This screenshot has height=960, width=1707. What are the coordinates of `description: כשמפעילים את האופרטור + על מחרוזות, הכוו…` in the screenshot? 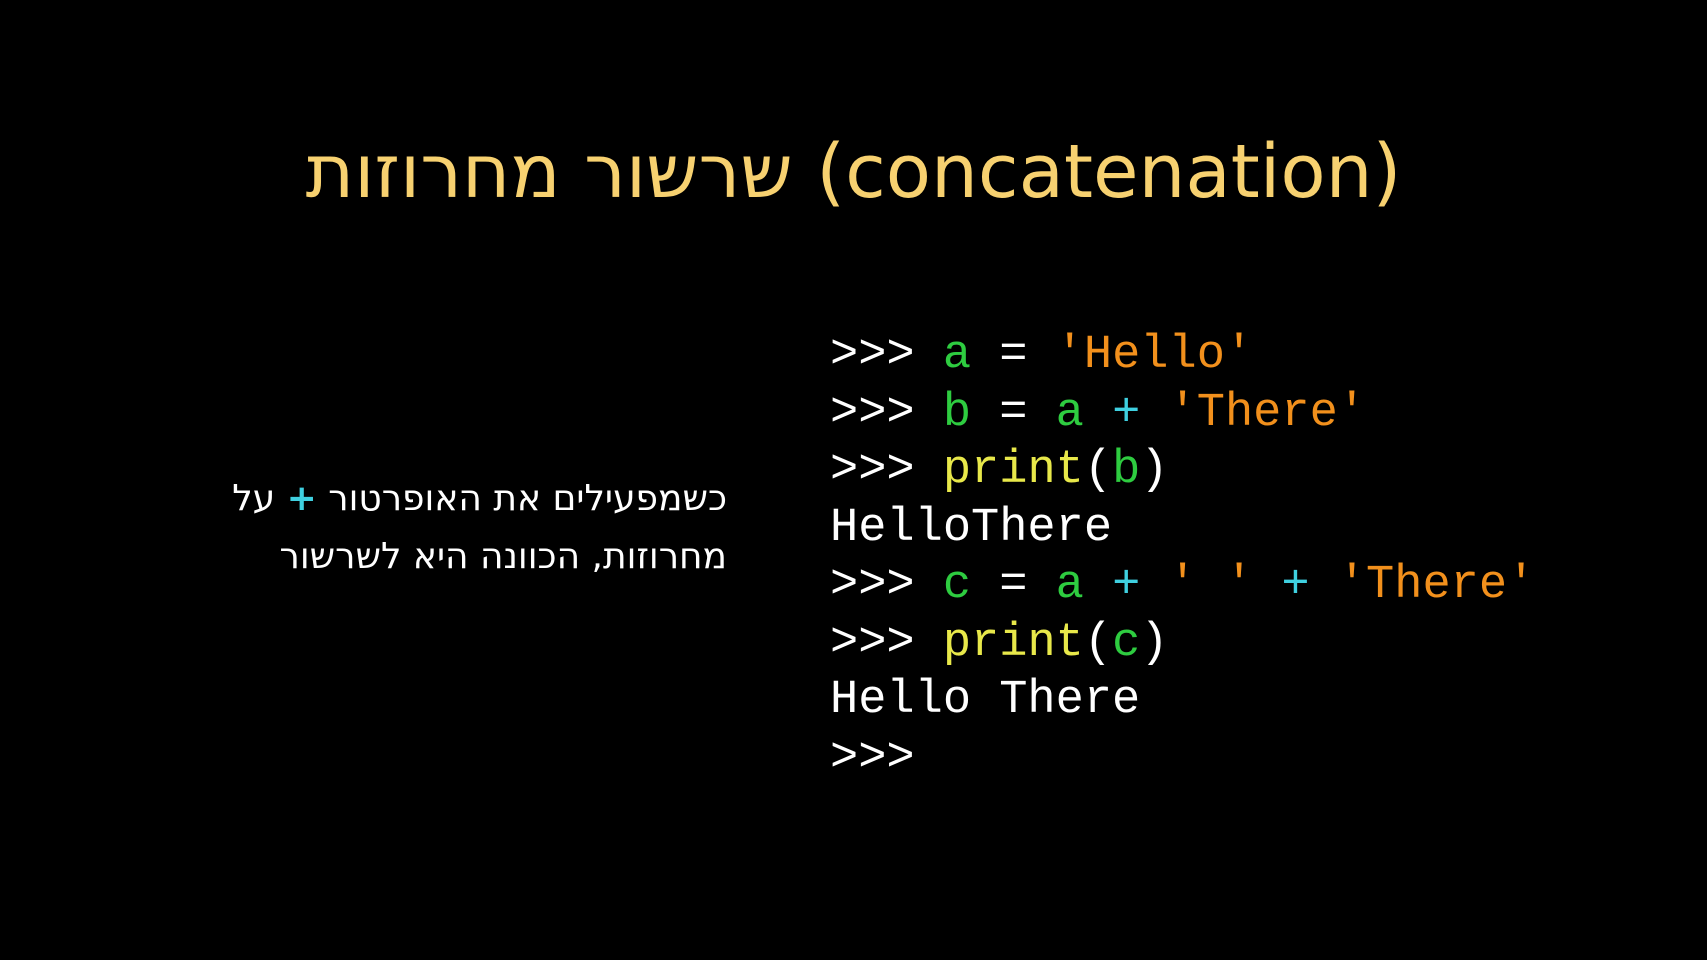 It's located at (417, 528).